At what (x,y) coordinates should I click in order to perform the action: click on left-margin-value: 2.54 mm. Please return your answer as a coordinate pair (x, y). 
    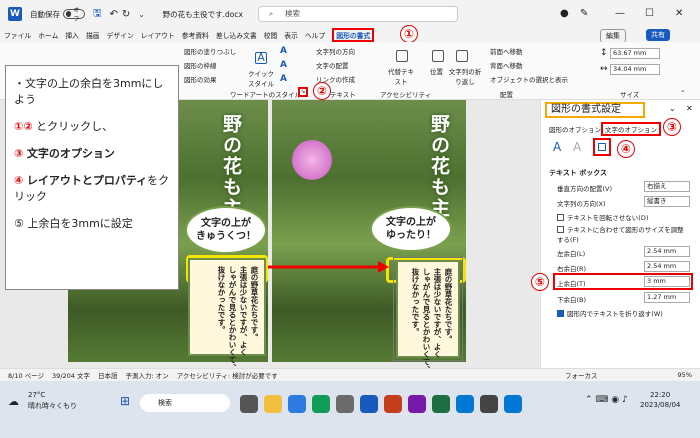
    Looking at the image, I should click on (662, 251).